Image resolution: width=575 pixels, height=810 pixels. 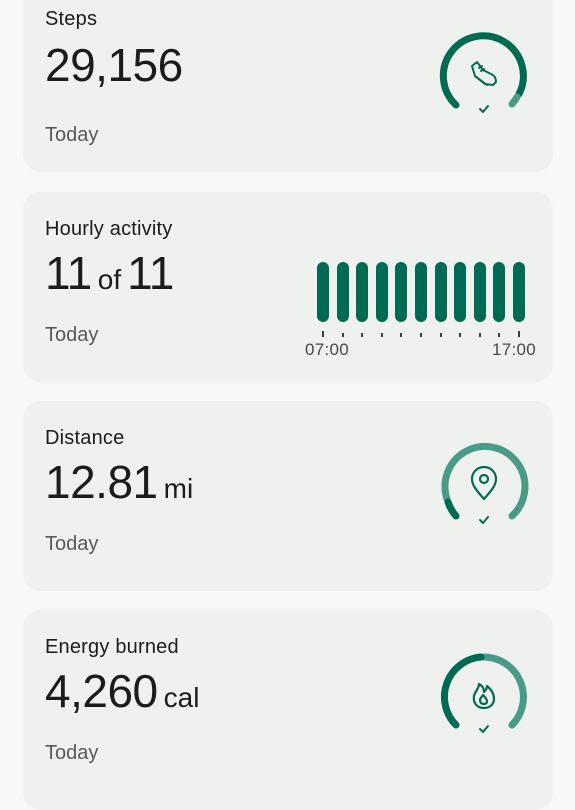 I want to click on distance-progress-ring, so click(x=485, y=483).